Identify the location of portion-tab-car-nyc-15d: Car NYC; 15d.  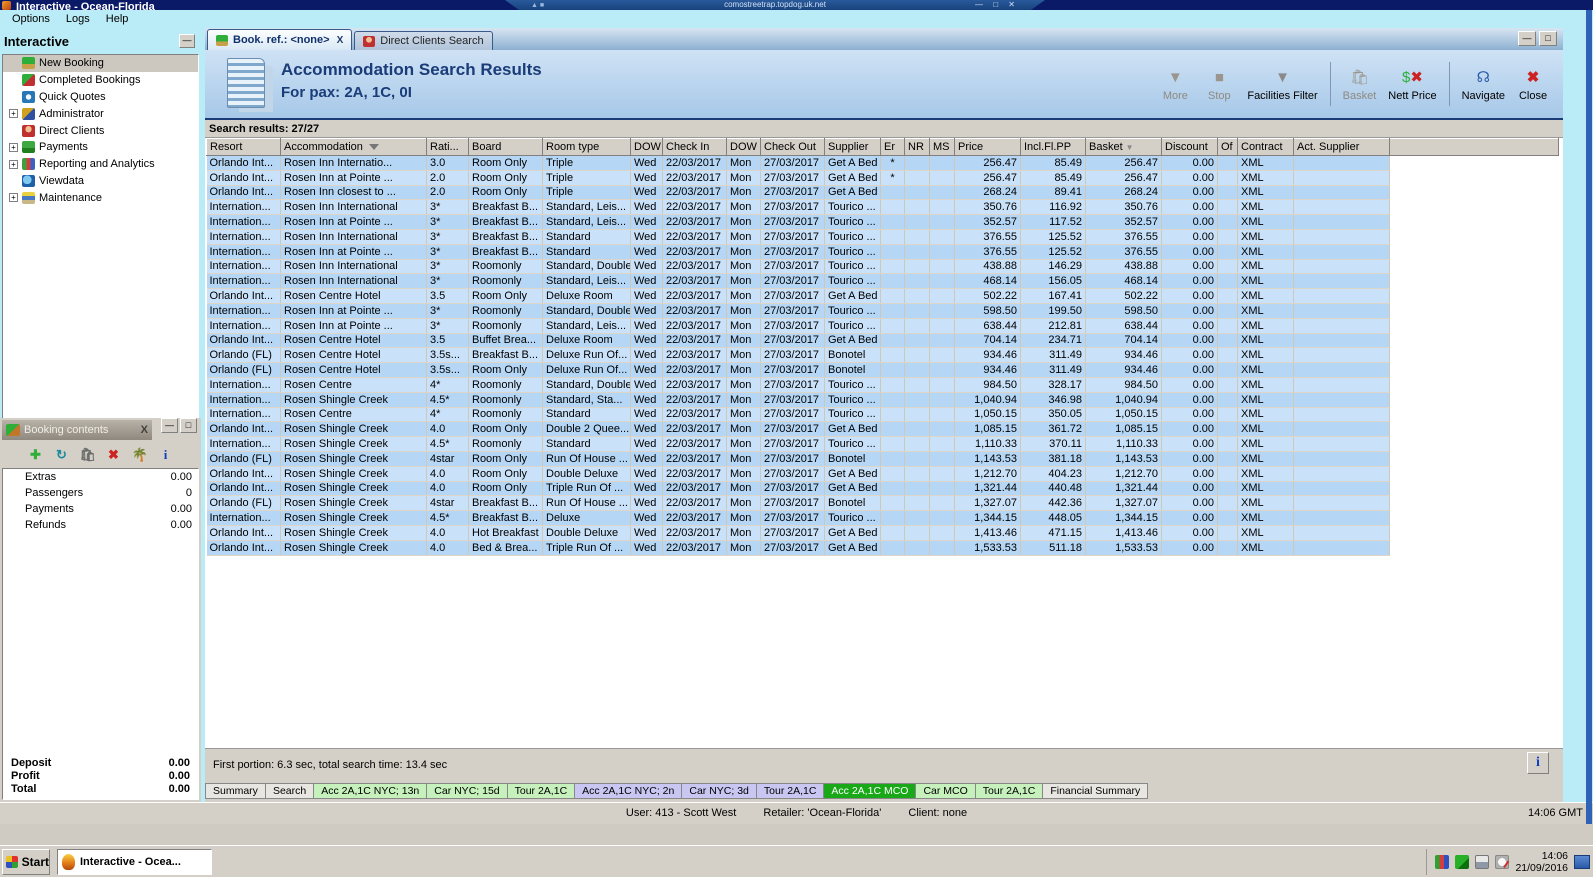
(467, 791).